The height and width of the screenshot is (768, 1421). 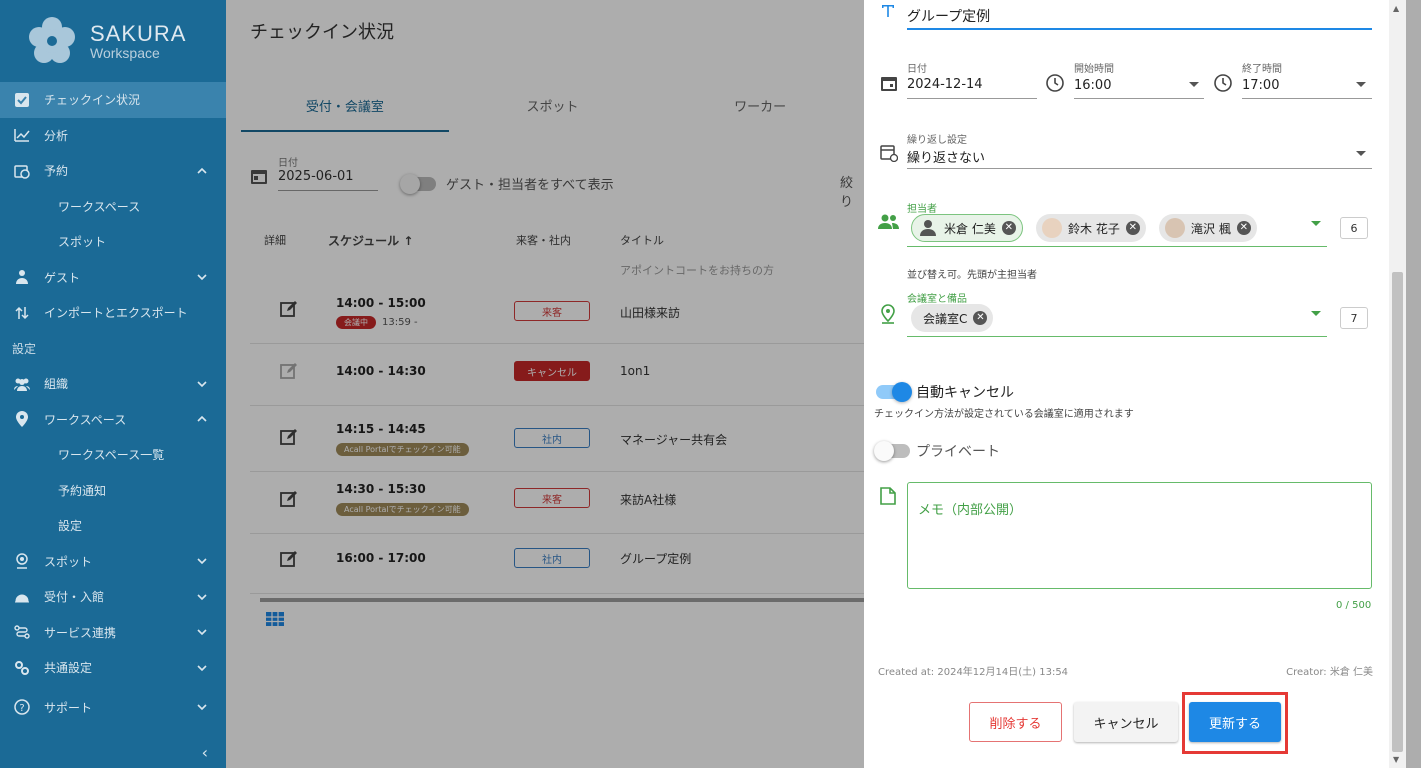 I want to click on title-input: グループ定例, so click(x=948, y=16).